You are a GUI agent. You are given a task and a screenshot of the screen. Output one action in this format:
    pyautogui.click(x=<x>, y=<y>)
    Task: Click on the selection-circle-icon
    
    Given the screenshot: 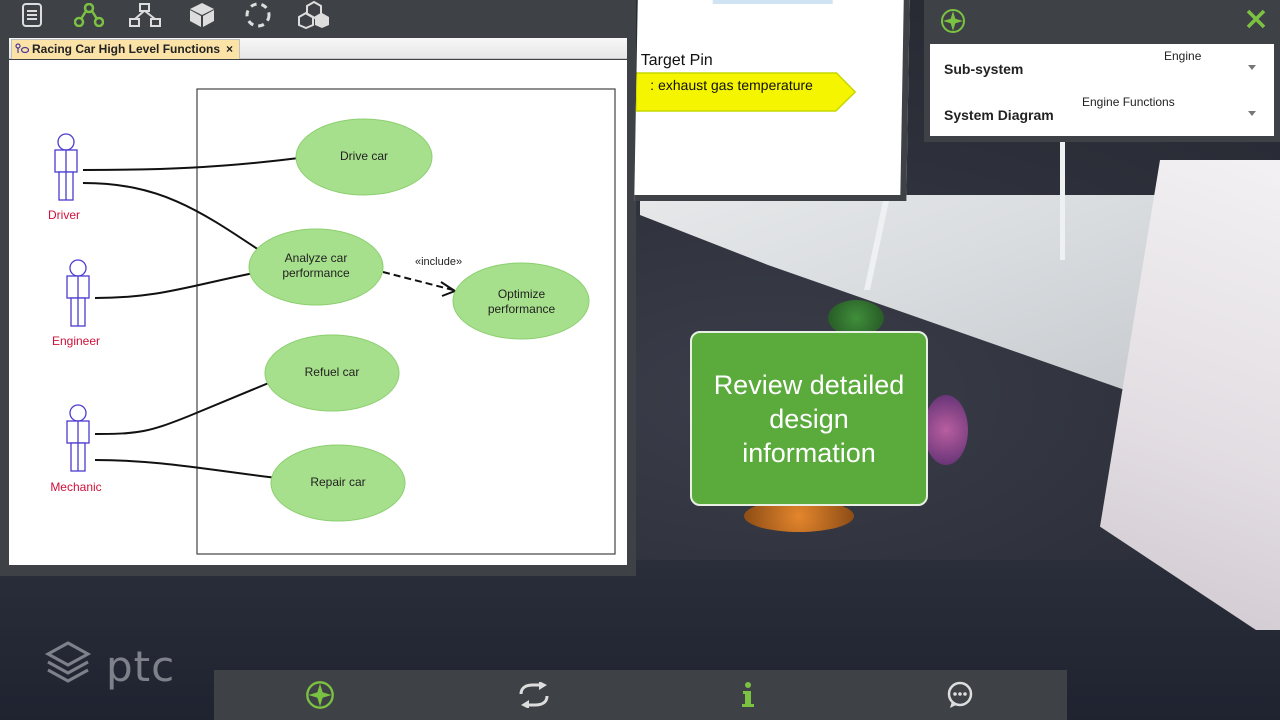 What is the action you would take?
    pyautogui.click(x=258, y=15)
    